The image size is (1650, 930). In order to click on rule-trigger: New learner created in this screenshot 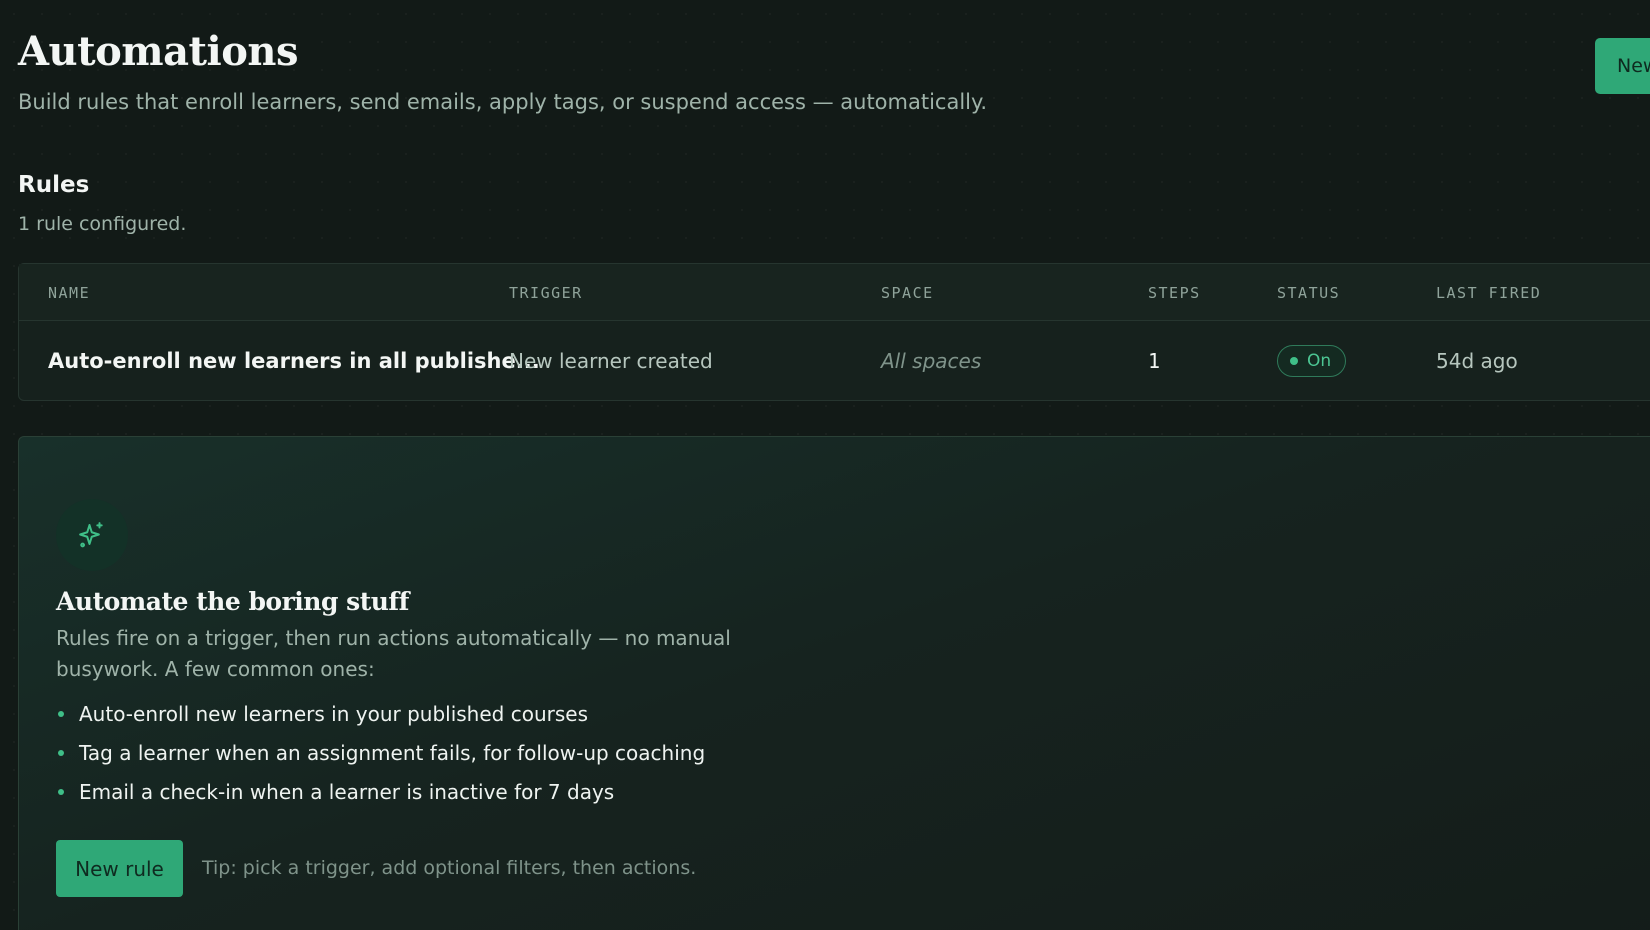, I will do `click(611, 361)`.